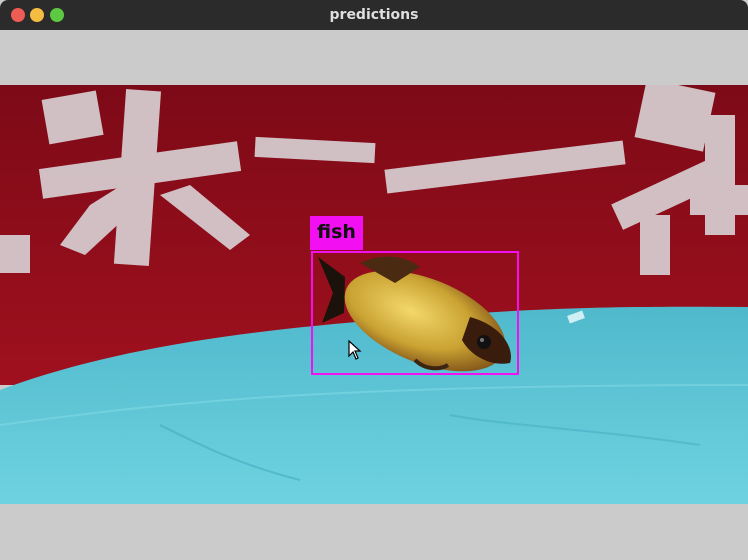  What do you see at coordinates (415, 313) in the screenshot?
I see `detection-bounding-box` at bounding box center [415, 313].